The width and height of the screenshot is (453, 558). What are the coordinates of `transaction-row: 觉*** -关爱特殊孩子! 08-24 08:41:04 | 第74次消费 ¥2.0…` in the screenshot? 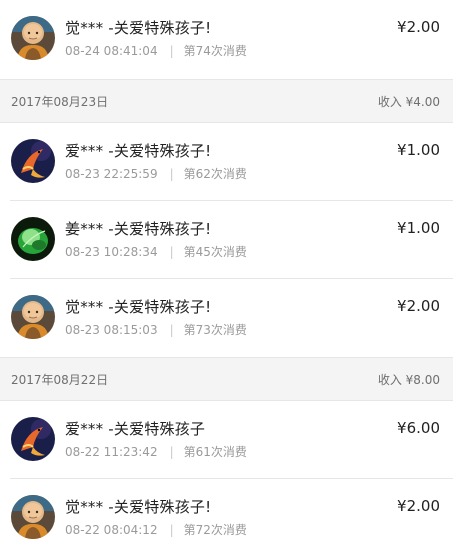 It's located at (226, 39).